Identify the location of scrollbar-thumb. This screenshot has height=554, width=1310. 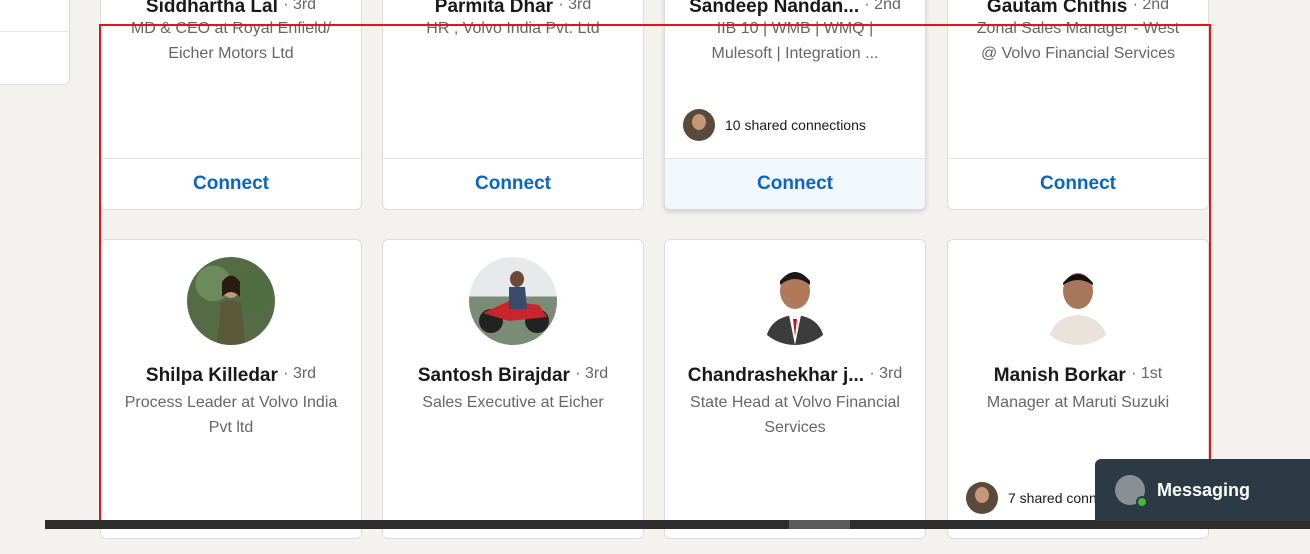
(819, 524).